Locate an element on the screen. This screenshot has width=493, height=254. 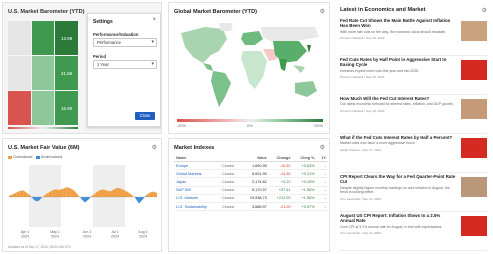
index-name: Europe is located at coordinates (197, 166).